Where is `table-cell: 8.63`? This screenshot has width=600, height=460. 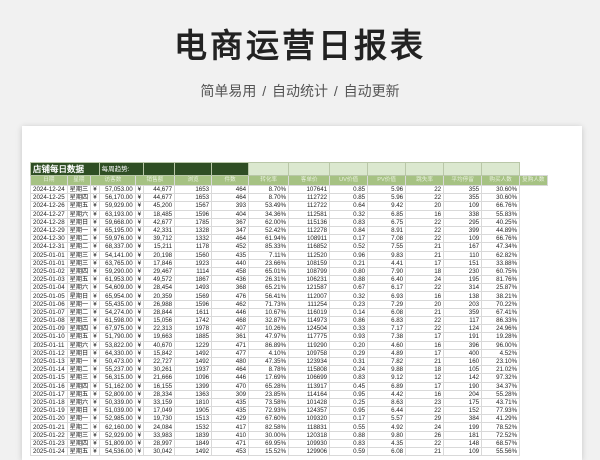 table-cell: 8.63 is located at coordinates (387, 402).